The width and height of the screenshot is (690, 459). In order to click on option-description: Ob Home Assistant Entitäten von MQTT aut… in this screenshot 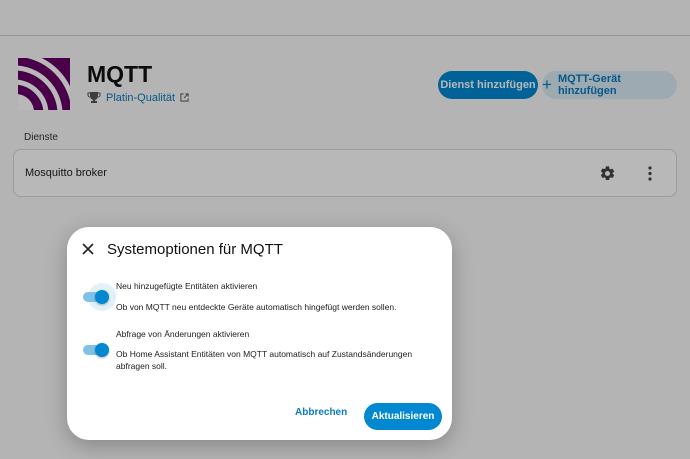, I will do `click(264, 360)`.